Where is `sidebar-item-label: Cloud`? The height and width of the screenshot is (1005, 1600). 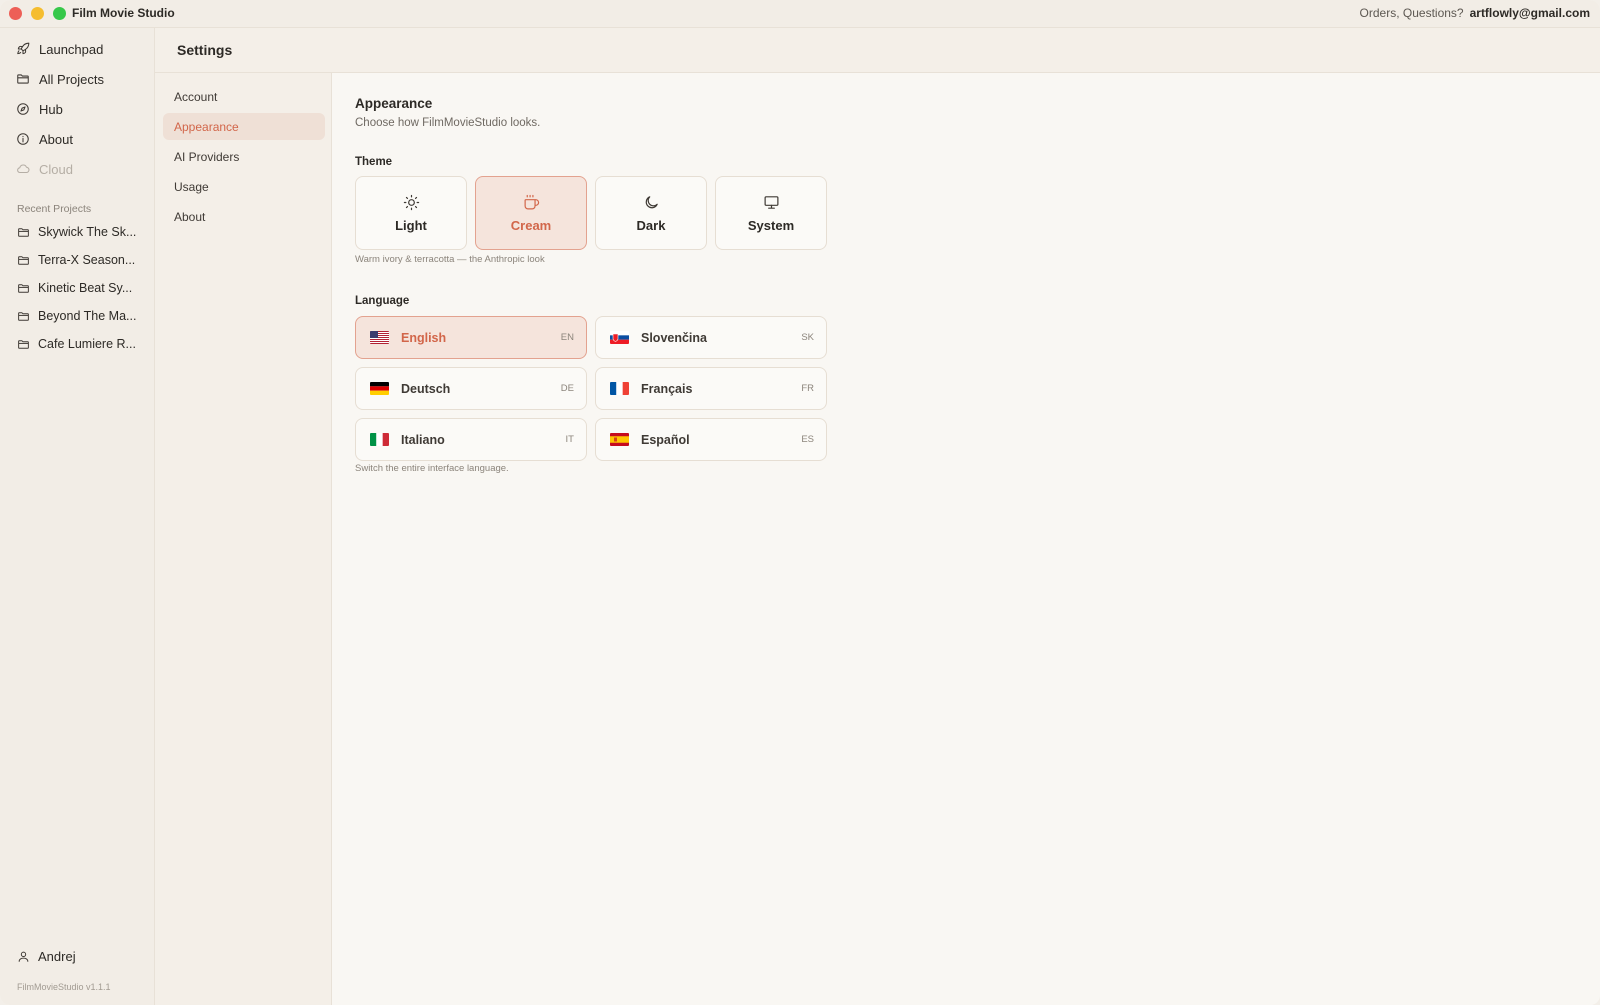 sidebar-item-label: Cloud is located at coordinates (56, 169).